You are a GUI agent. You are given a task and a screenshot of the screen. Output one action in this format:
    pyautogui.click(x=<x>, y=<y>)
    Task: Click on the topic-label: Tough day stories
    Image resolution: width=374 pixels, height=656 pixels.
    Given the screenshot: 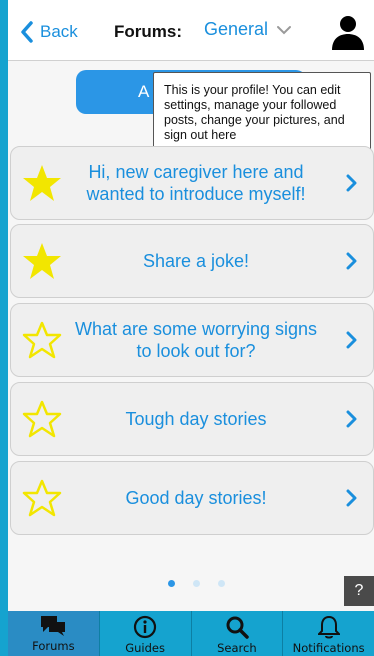 What is the action you would take?
    pyautogui.click(x=196, y=419)
    